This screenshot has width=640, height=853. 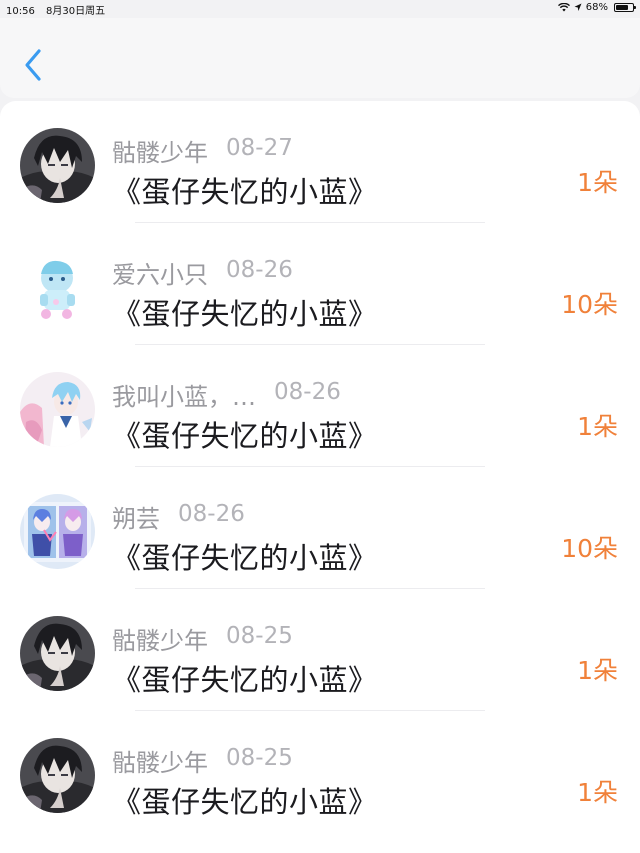 I want to click on chevron-left-icon, so click(x=33, y=65).